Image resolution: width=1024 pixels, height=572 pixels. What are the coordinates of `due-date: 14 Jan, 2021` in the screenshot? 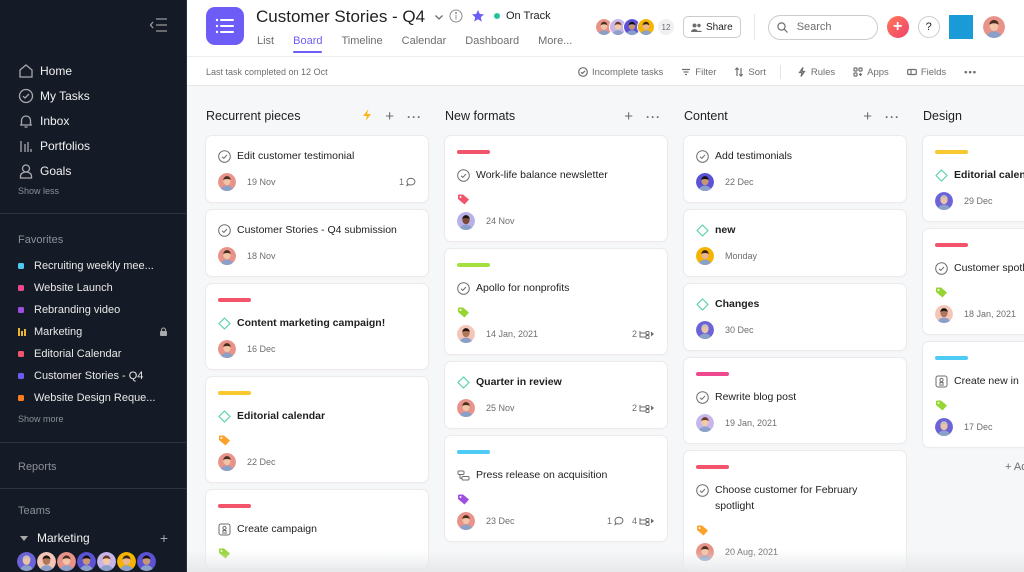 It's located at (512, 334).